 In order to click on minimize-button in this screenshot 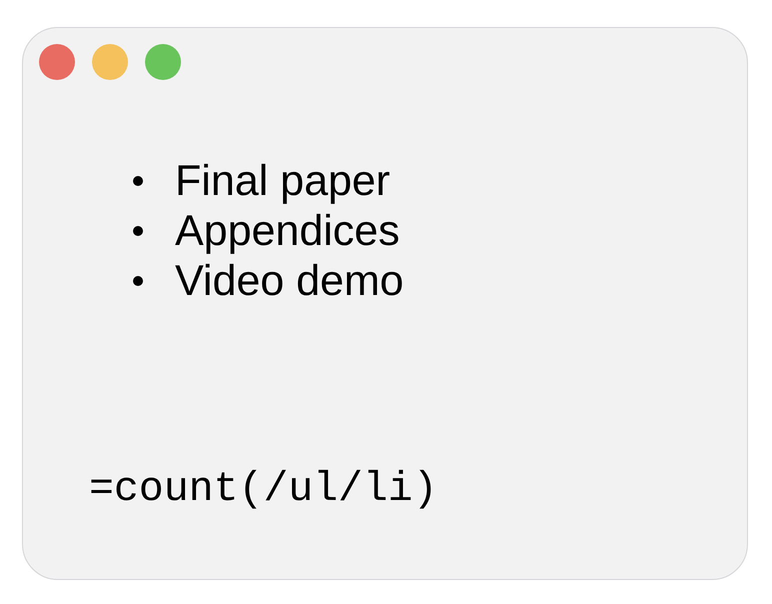, I will do `click(110, 62)`.